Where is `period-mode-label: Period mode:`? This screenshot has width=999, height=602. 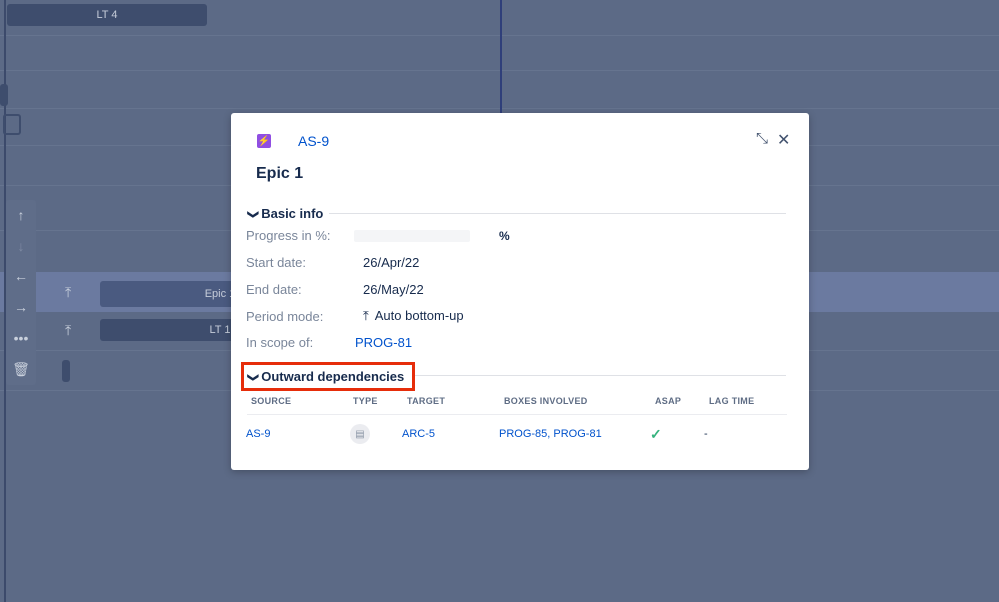
period-mode-label: Period mode: is located at coordinates (285, 316).